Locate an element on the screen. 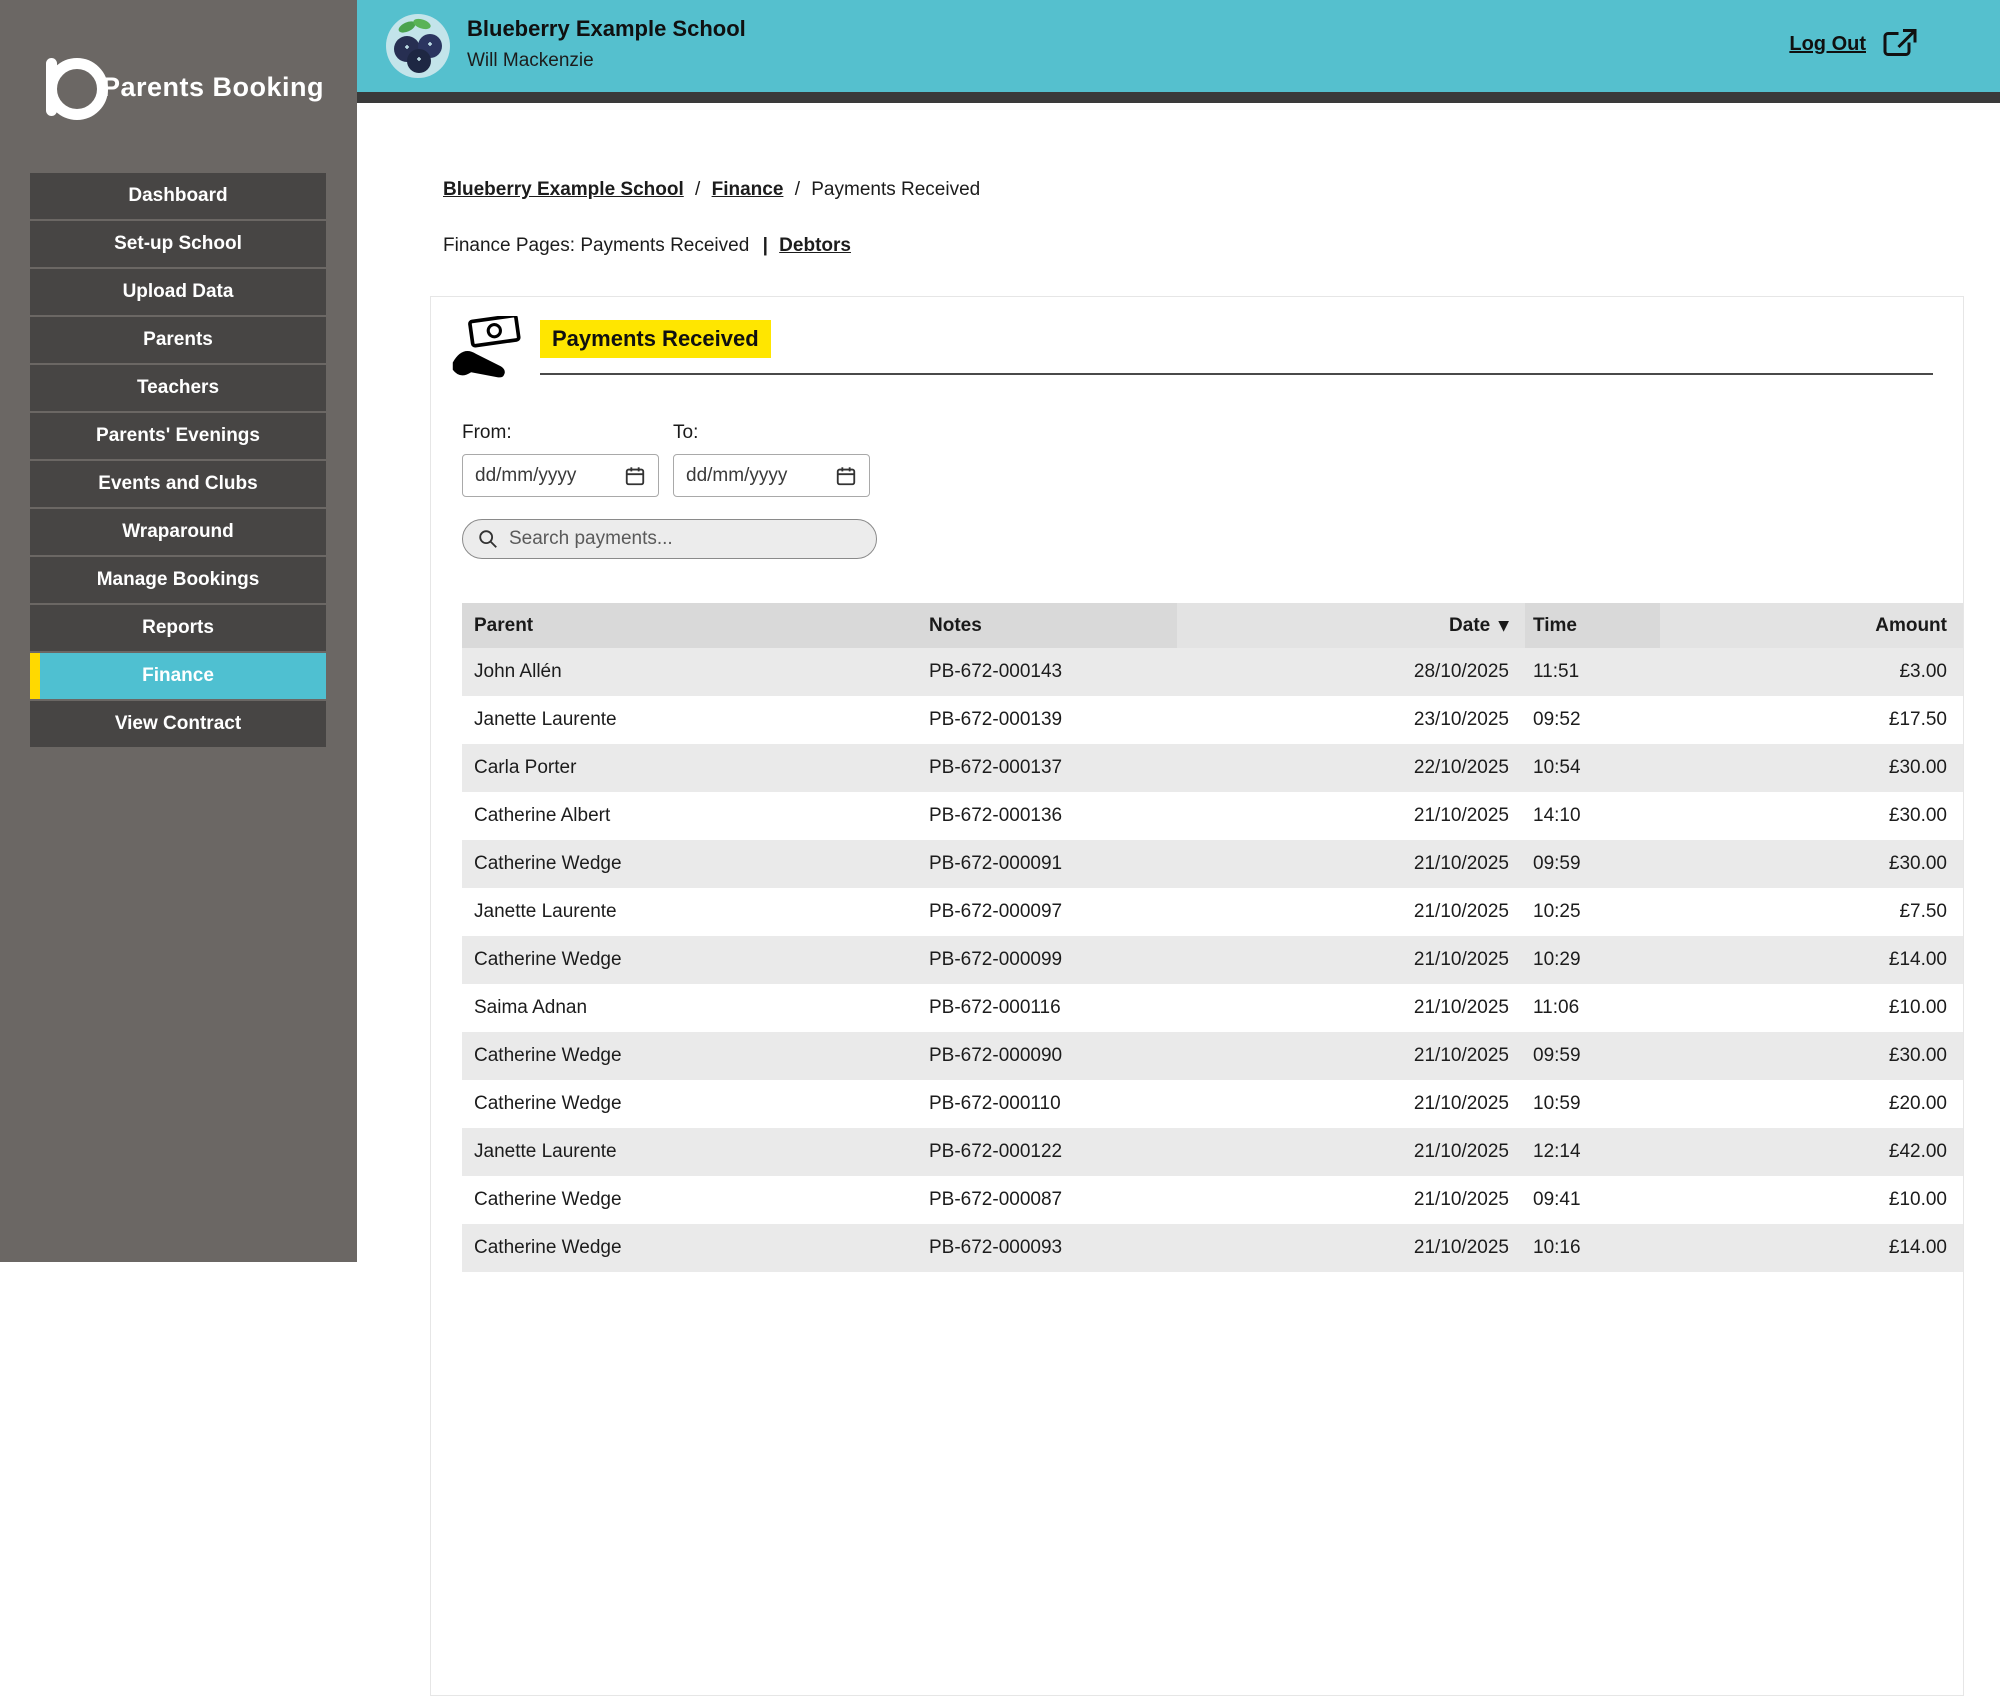  cell-date: 22/10/2025 is located at coordinates (1351, 768).